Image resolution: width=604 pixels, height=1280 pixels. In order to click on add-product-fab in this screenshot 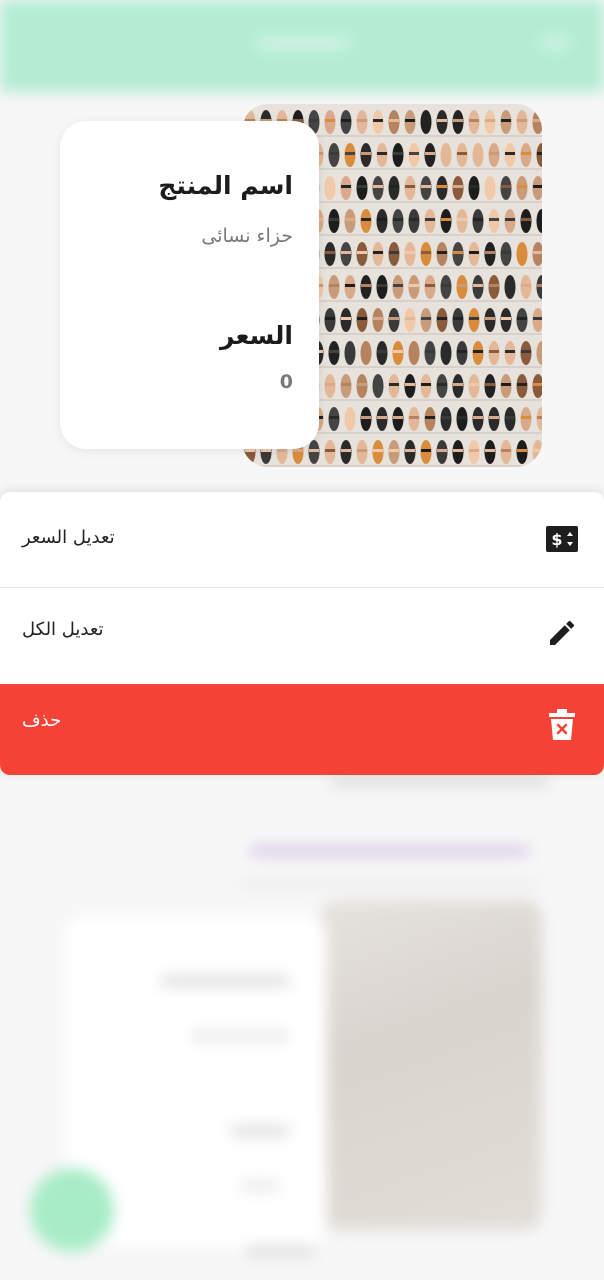, I will do `click(72, 1210)`.